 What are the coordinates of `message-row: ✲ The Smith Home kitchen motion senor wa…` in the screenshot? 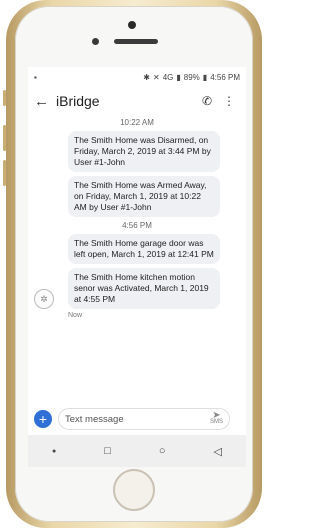 It's located at (137, 288).